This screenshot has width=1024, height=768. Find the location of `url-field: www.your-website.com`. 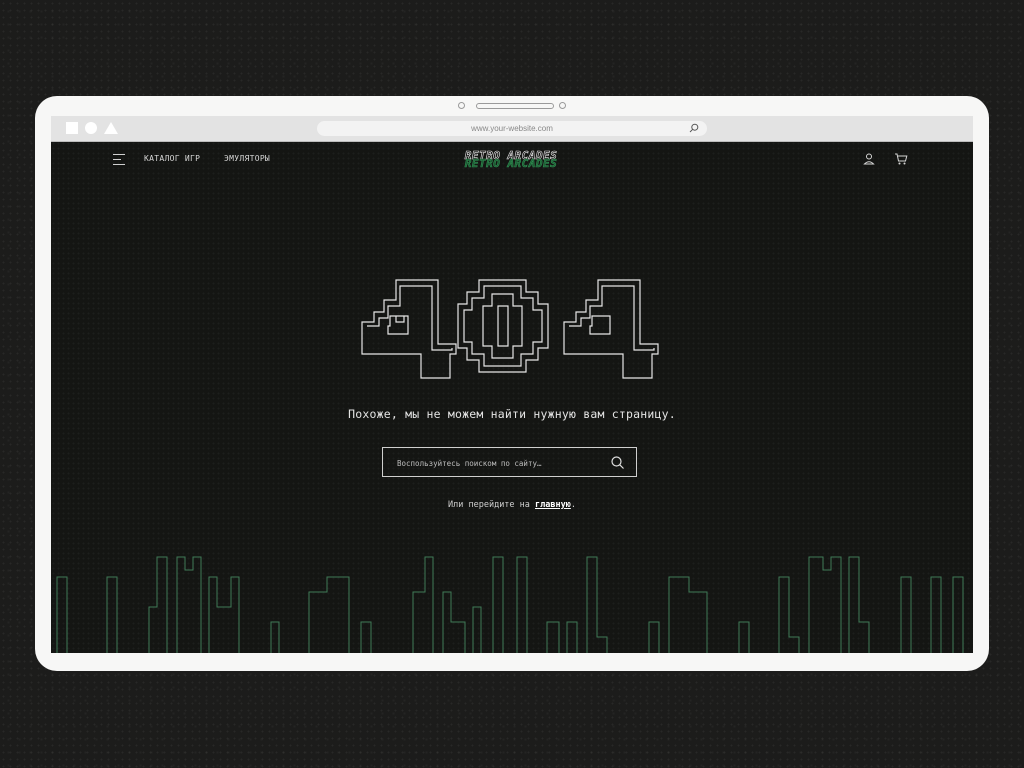

url-field: www.your-website.com is located at coordinates (512, 128).